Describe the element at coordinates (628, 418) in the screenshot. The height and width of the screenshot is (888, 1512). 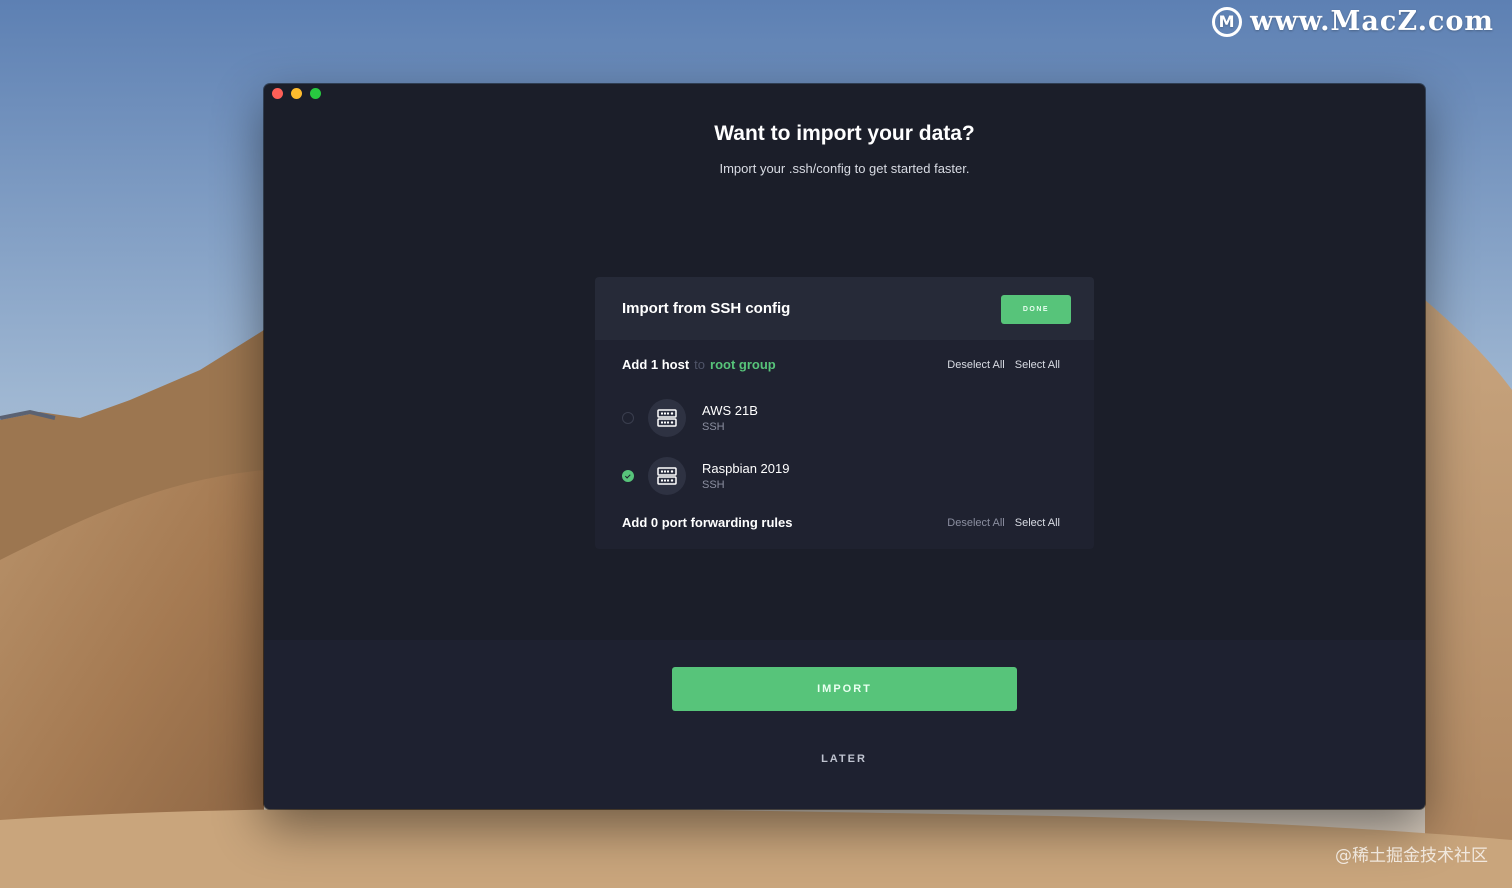
I see `host-select-radio` at that location.